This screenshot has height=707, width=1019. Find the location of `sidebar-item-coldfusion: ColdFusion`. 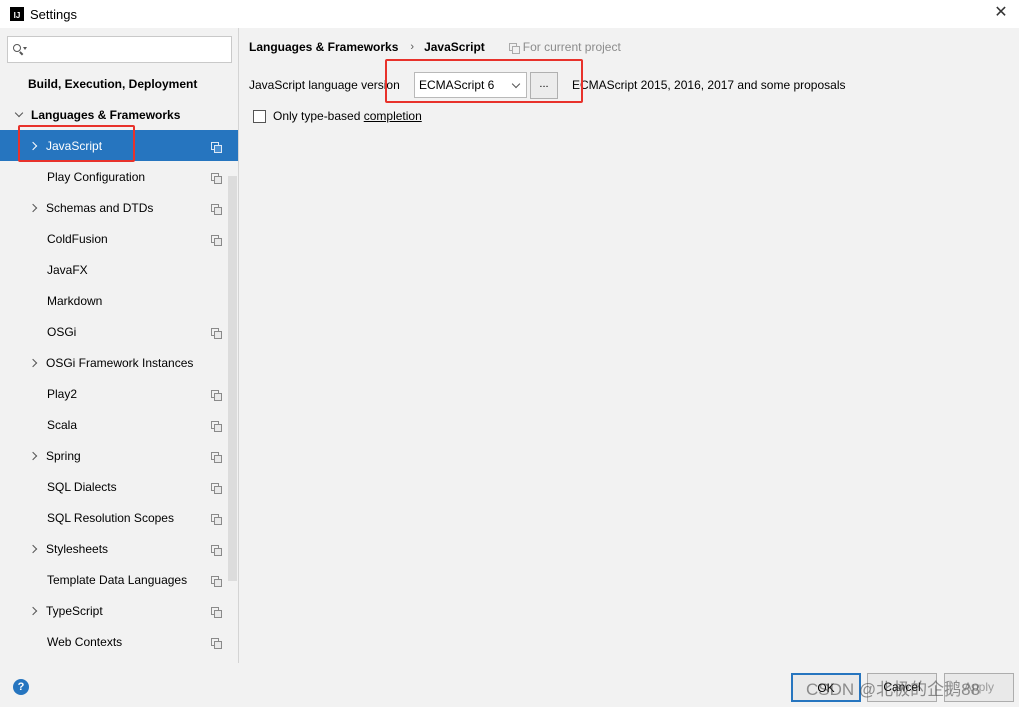

sidebar-item-coldfusion: ColdFusion is located at coordinates (119, 238).